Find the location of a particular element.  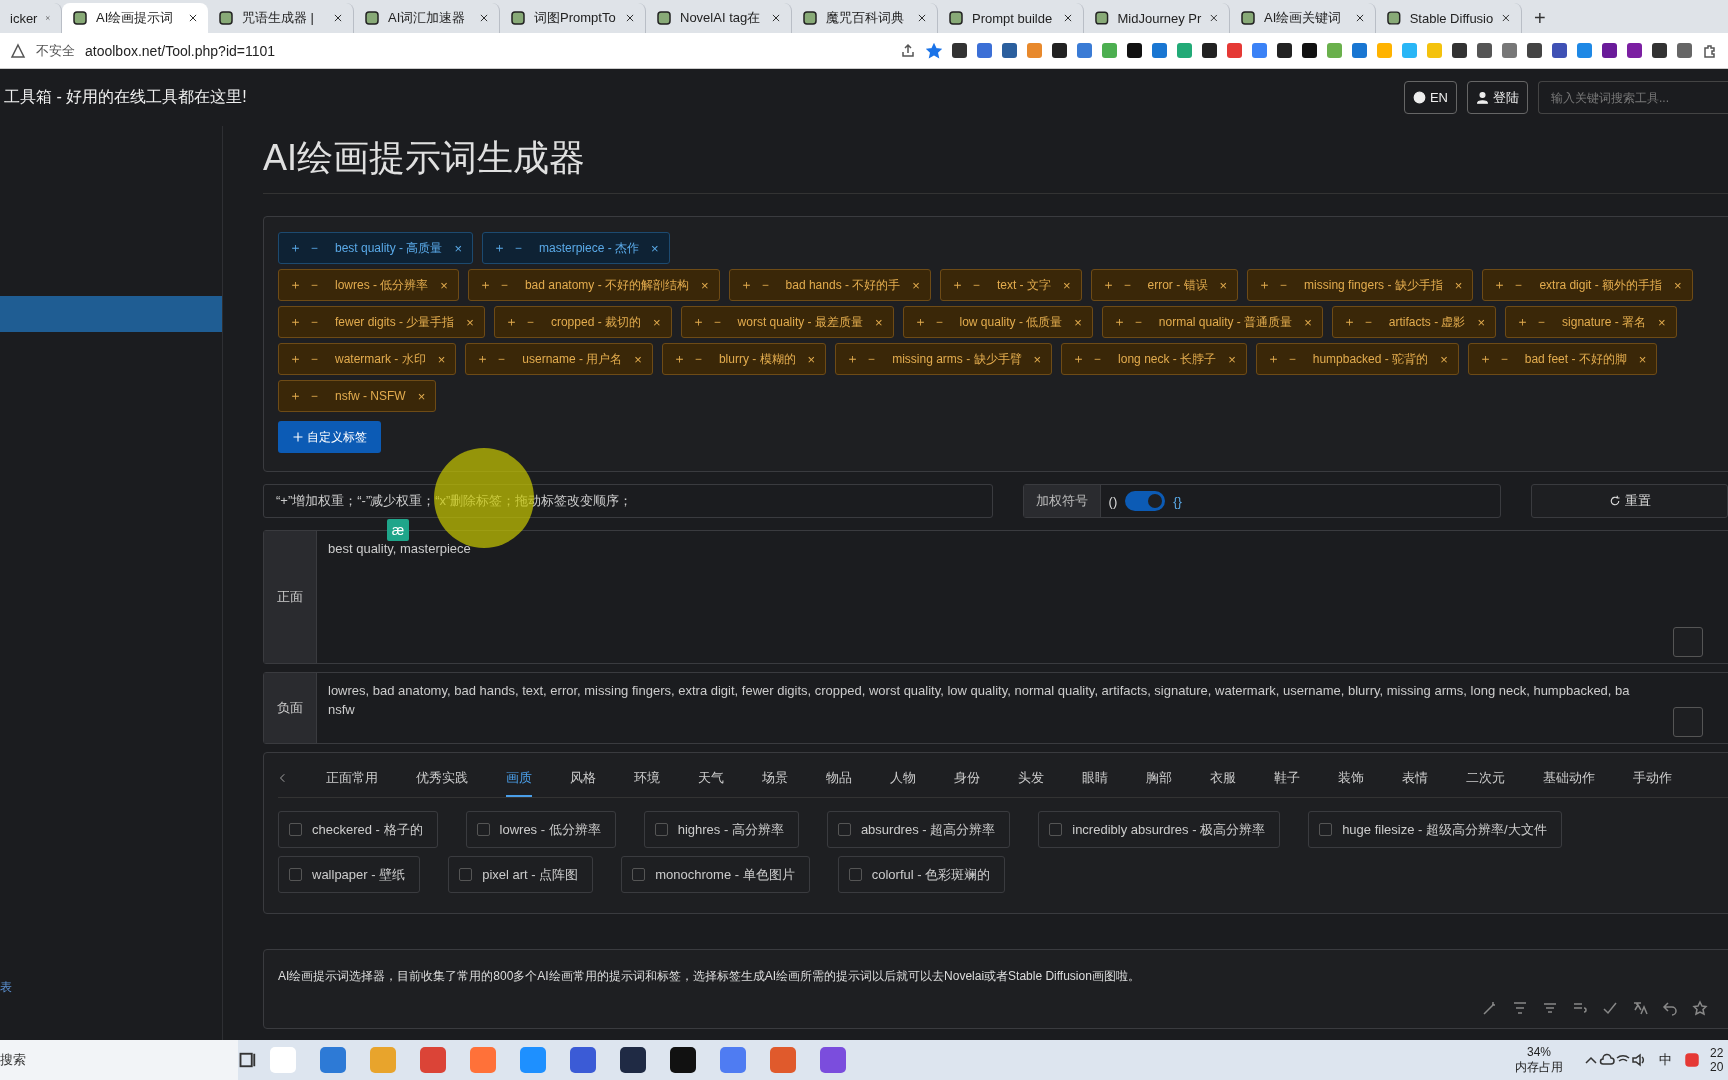

negative-tag: ＋ － bad hands - 不好的手 × is located at coordinates (829, 285).